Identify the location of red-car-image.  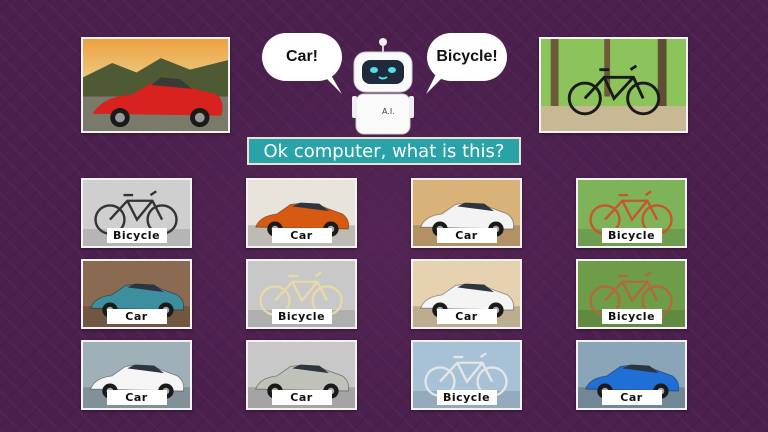
(155, 85).